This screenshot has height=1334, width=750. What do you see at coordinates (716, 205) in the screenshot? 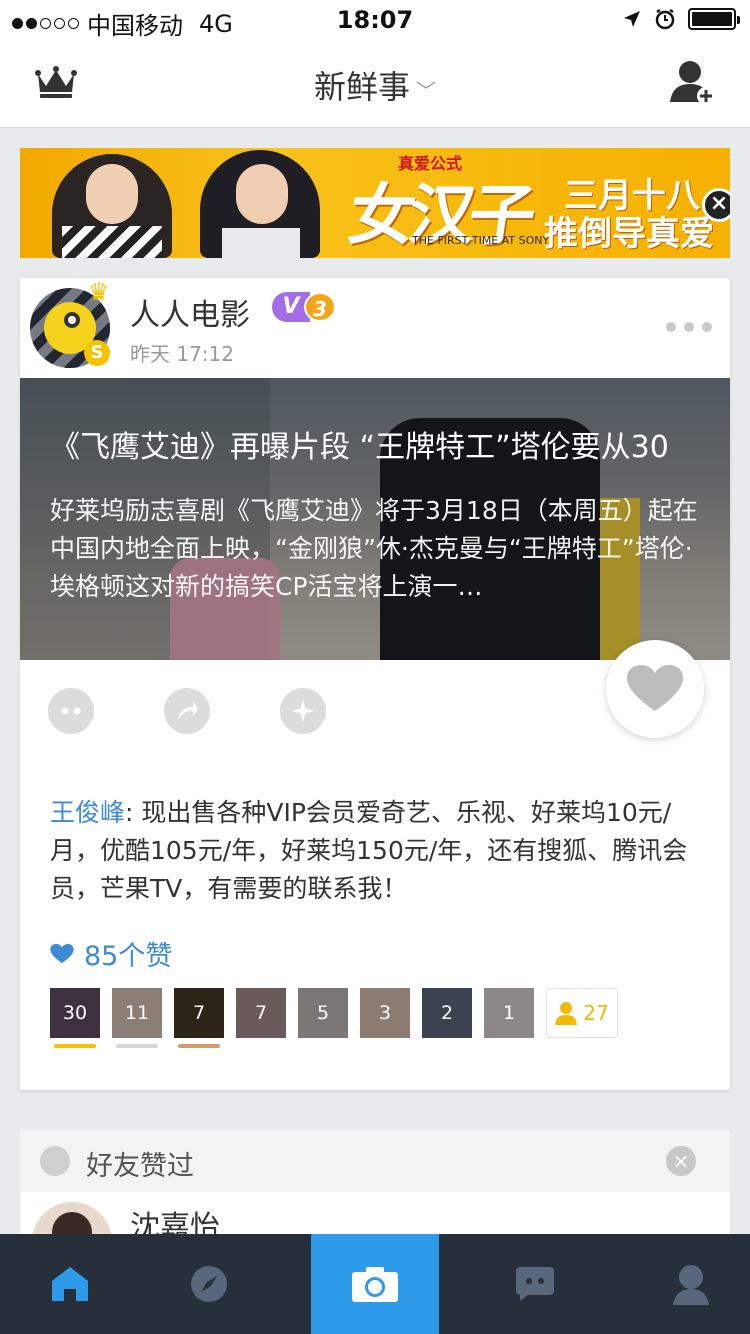
I see `banner-close-button: ×` at bounding box center [716, 205].